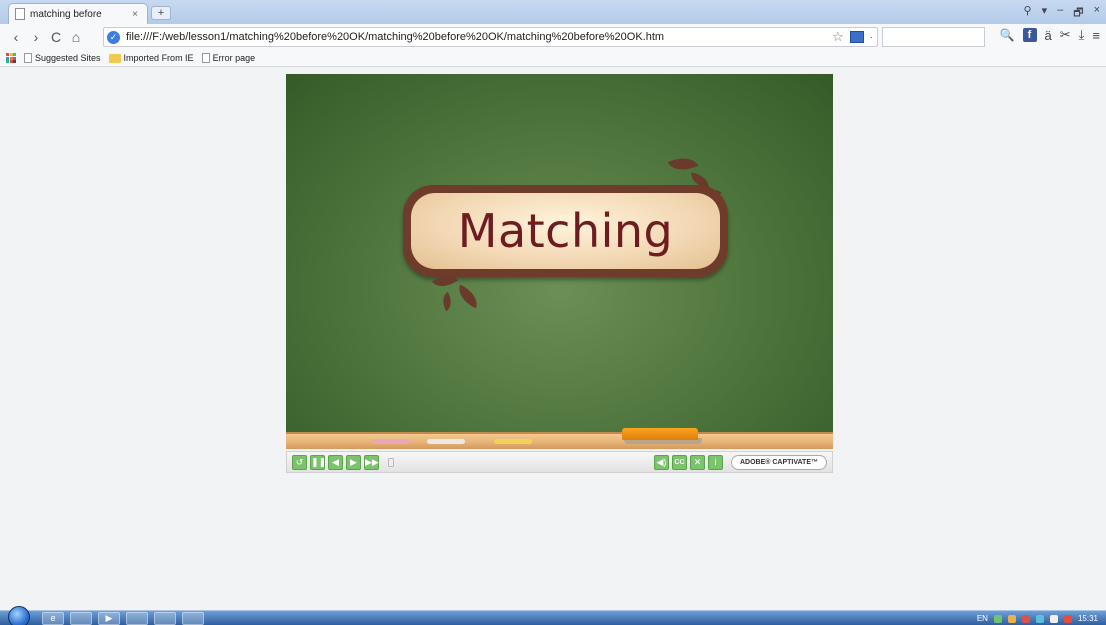  What do you see at coordinates (335, 462) in the screenshot?
I see `back-button: ◀` at bounding box center [335, 462].